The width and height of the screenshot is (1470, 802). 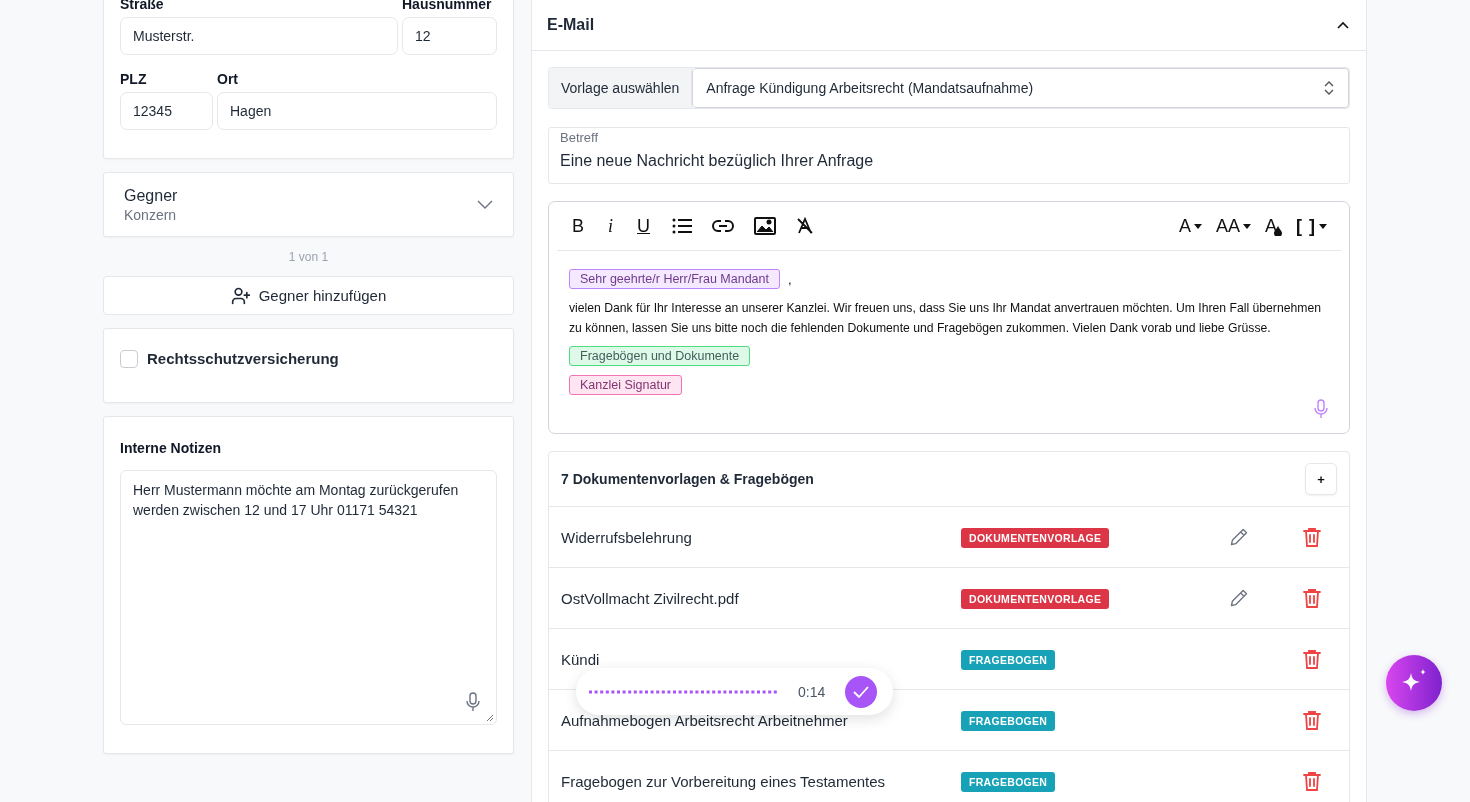 I want to click on template-select: Anfrage Kündigung Arbeitsrecht (Mandatsaufnahme), so click(x=1020, y=88).